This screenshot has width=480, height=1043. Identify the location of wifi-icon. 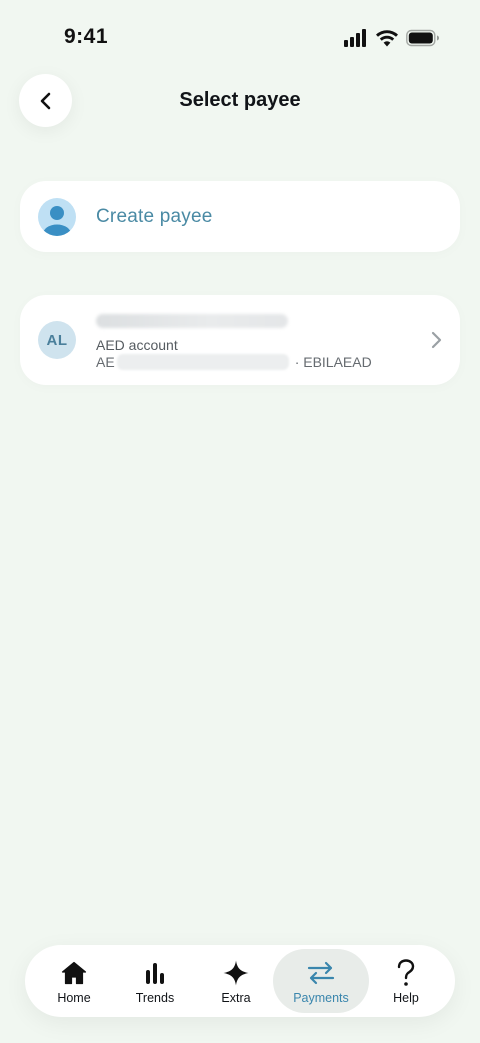
(387, 38).